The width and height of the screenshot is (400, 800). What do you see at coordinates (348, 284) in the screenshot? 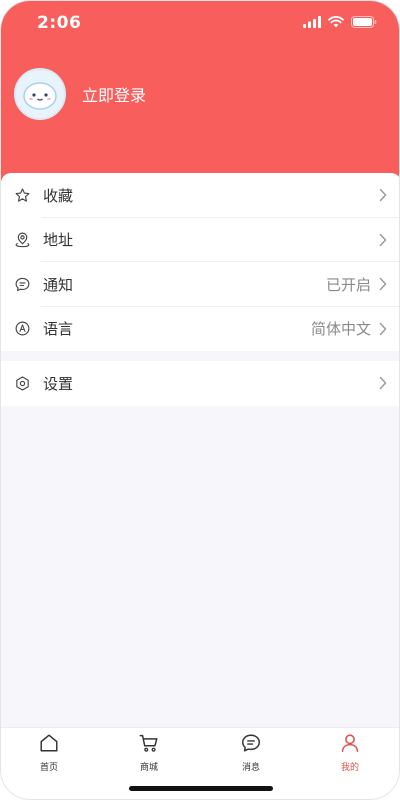
I see `notification-status: 已开启` at bounding box center [348, 284].